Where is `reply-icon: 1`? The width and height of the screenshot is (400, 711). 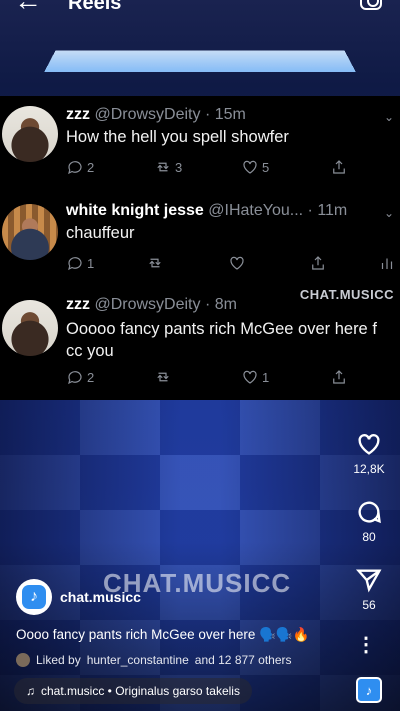
reply-icon: 1 is located at coordinates (80, 263).